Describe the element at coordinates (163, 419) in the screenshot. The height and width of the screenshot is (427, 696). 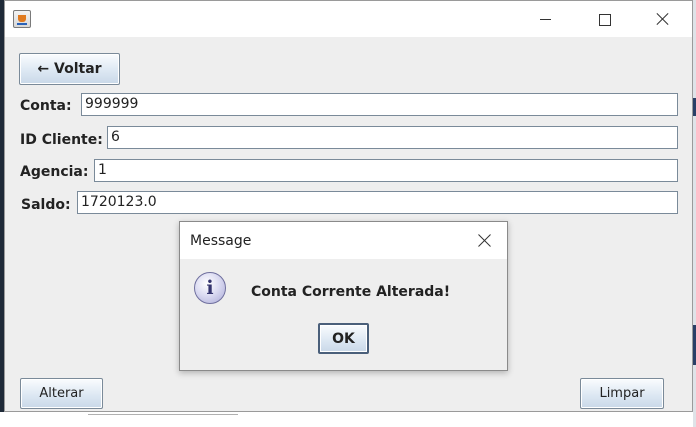
I see `background-app-text` at that location.